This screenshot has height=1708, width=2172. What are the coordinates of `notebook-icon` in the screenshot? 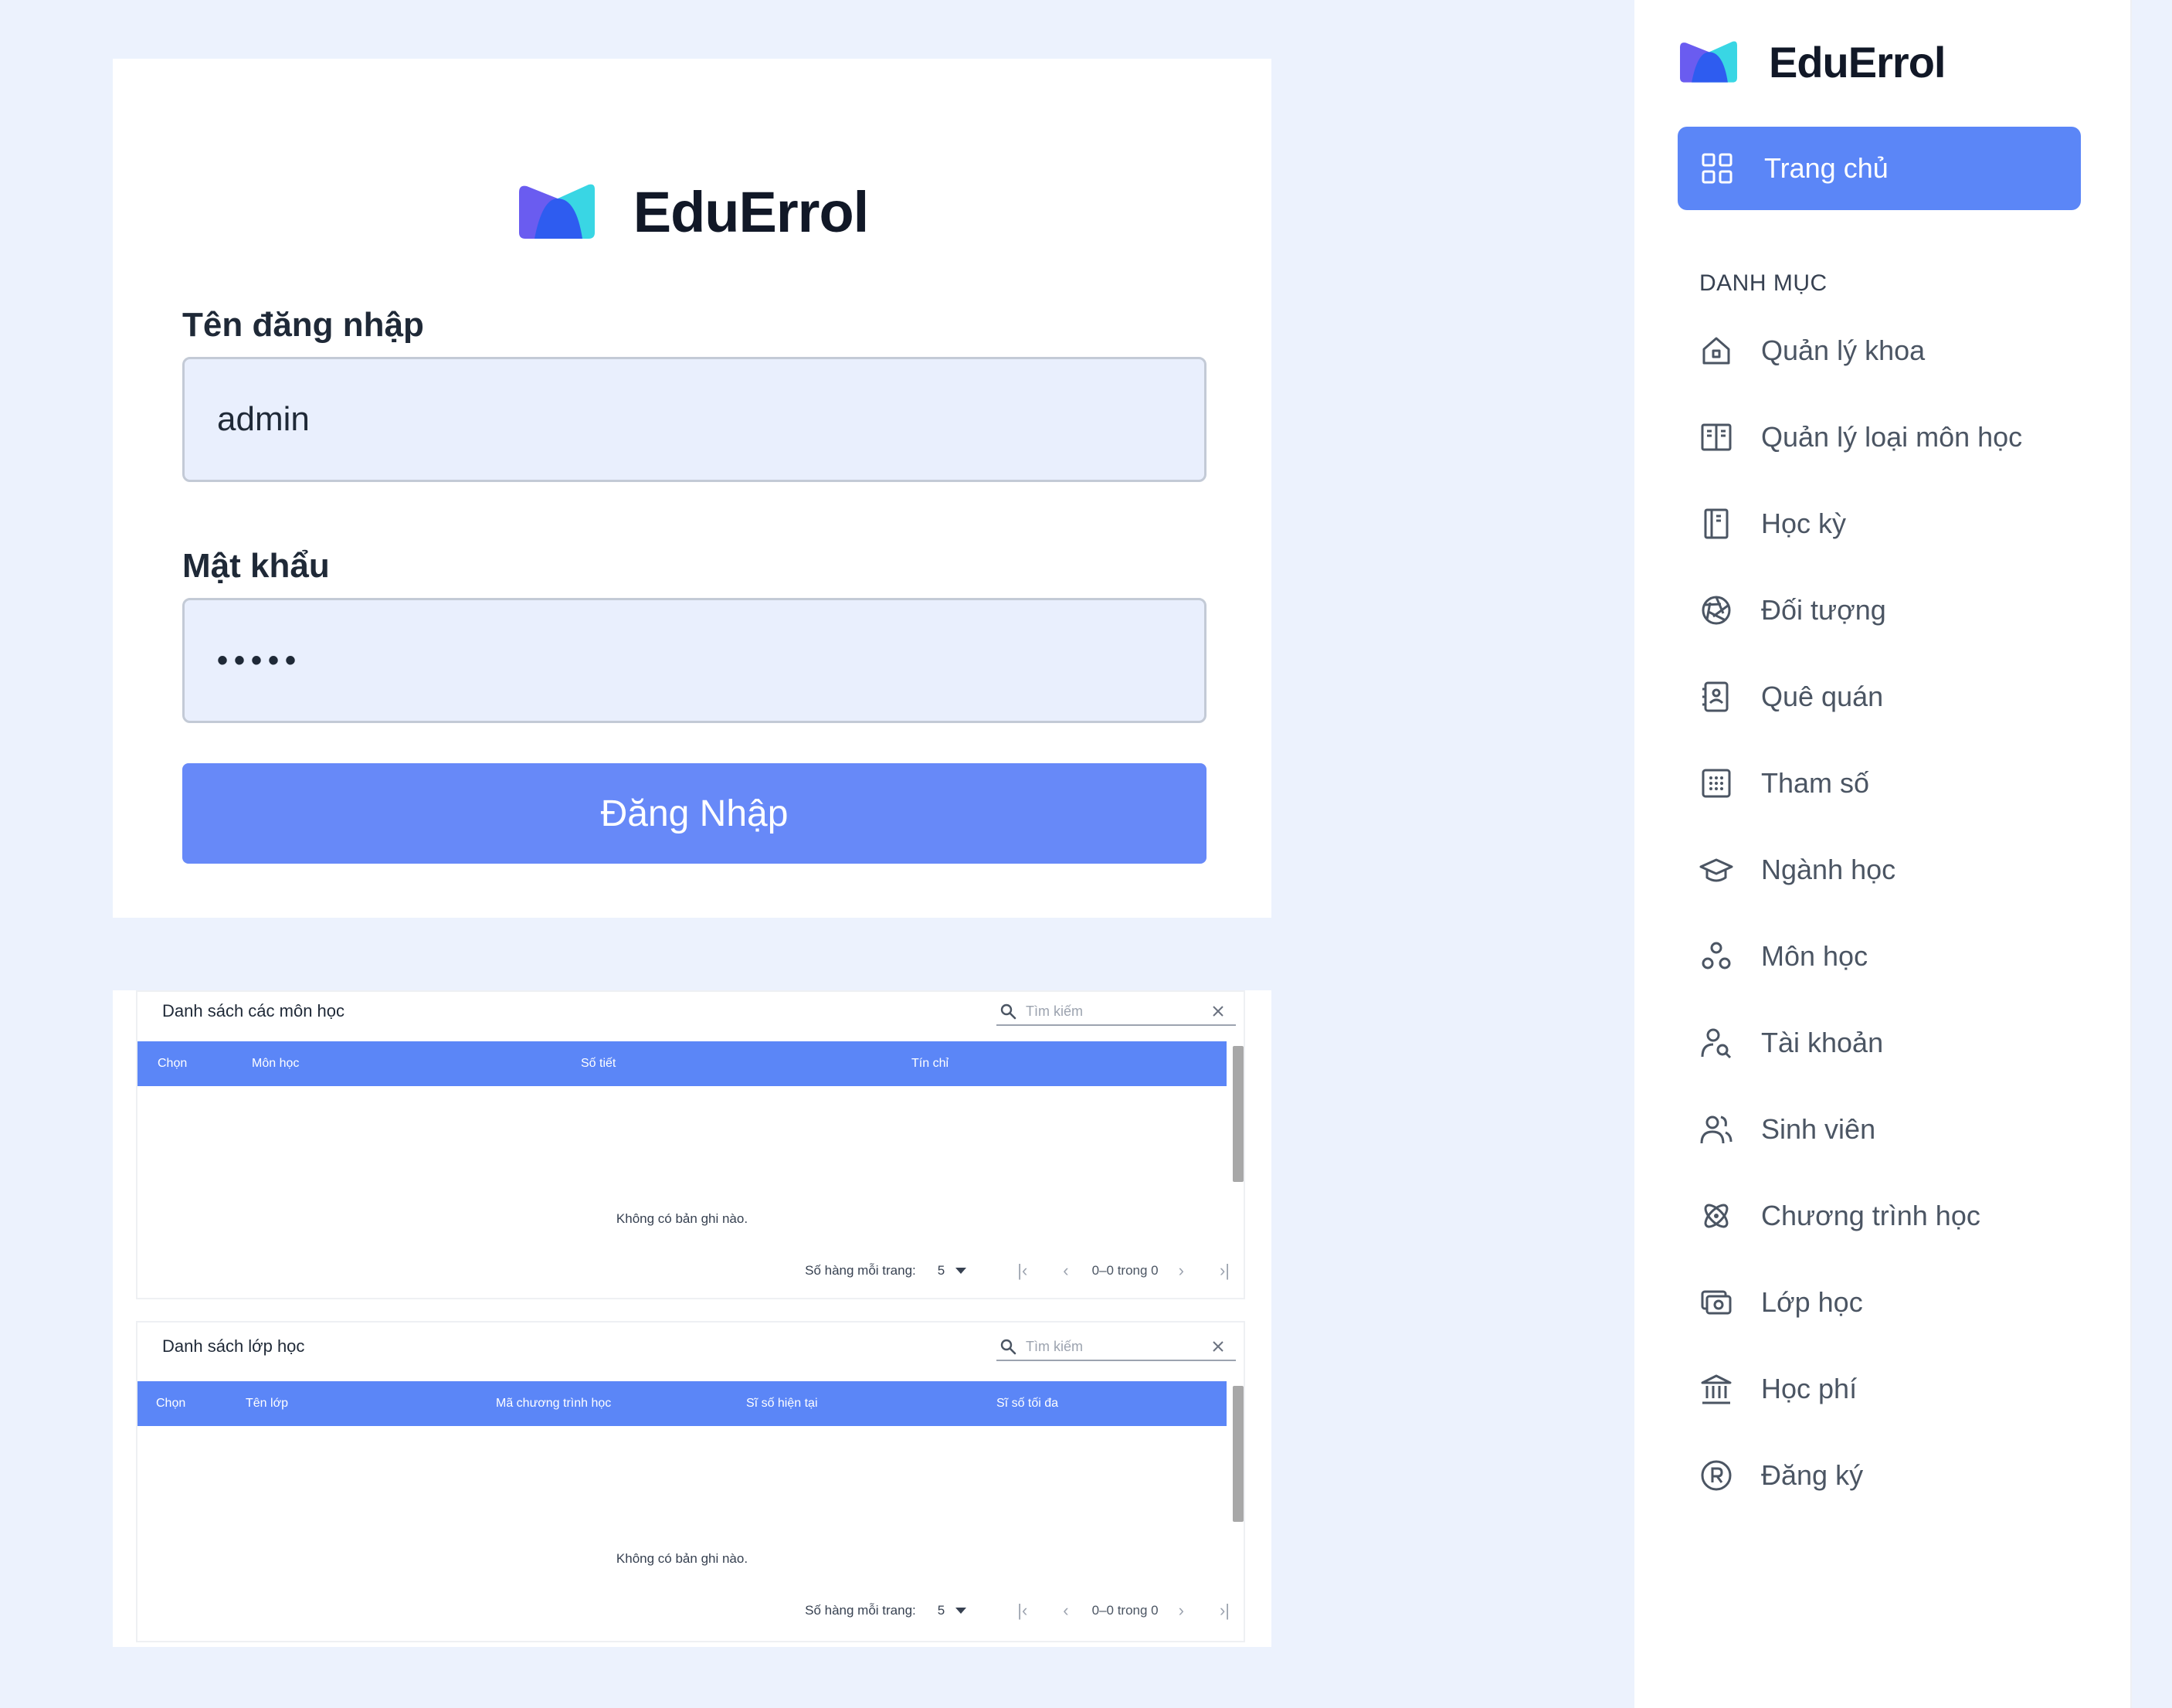 It's located at (1716, 524).